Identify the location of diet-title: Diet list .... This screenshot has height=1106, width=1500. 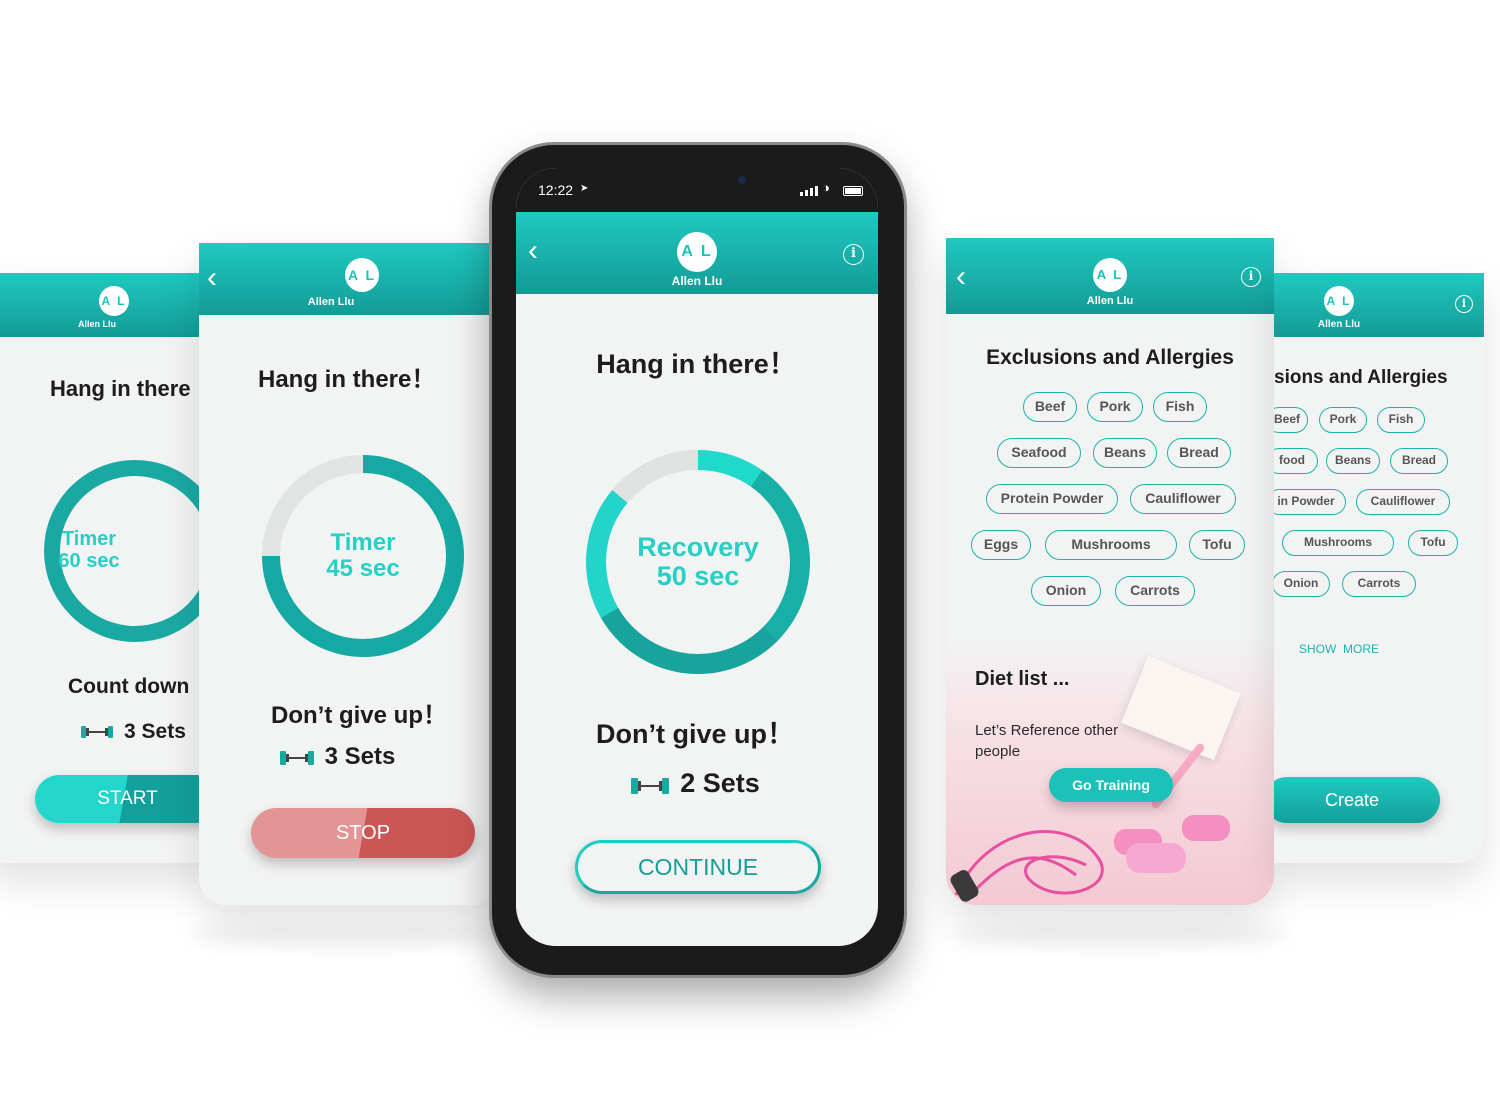
(1022, 679).